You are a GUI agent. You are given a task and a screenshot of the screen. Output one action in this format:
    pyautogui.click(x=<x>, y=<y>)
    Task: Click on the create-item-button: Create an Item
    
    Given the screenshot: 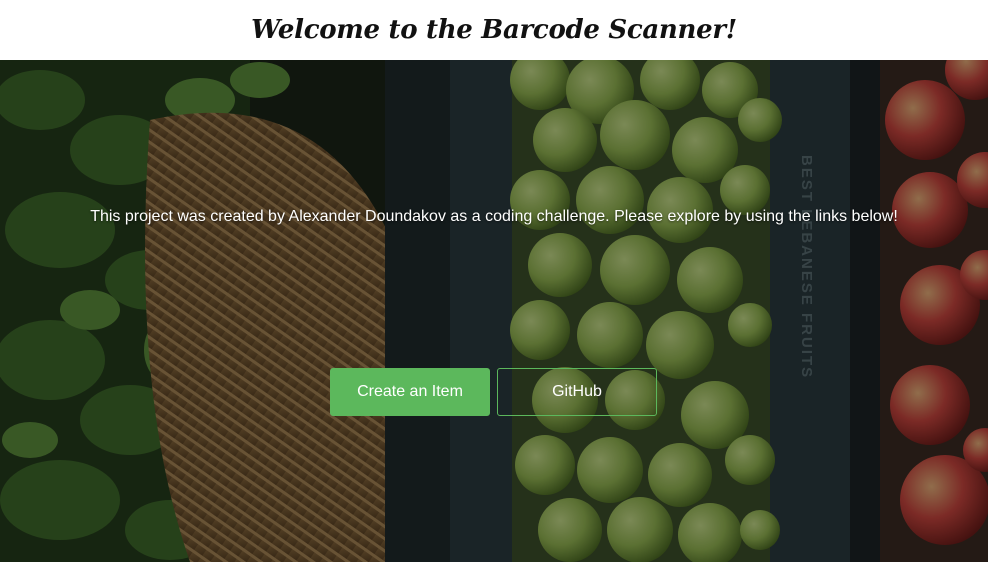 What is the action you would take?
    pyautogui.click(x=410, y=392)
    